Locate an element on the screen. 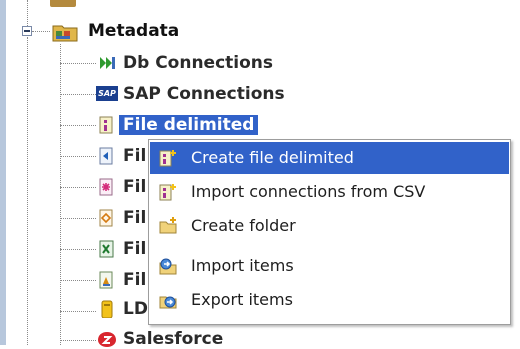 This screenshot has width=520, height=349. partial-icon-above is located at coordinates (63, 3).